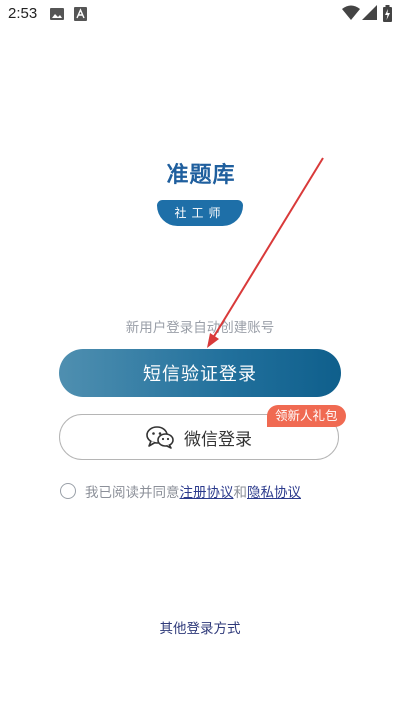 The image size is (400, 711). I want to click on app-logo: 准题库 社工师, so click(201, 193).